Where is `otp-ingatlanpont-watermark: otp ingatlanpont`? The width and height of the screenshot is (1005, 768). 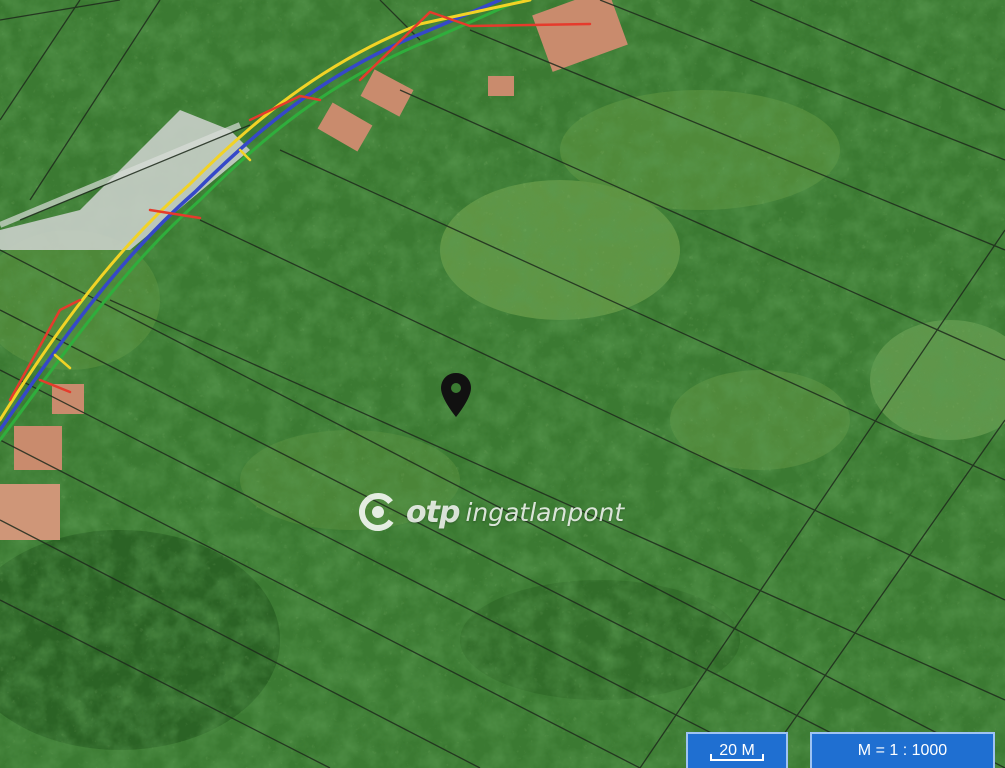 otp-ingatlanpont-watermark: otp ingatlanpont is located at coordinates (491, 512).